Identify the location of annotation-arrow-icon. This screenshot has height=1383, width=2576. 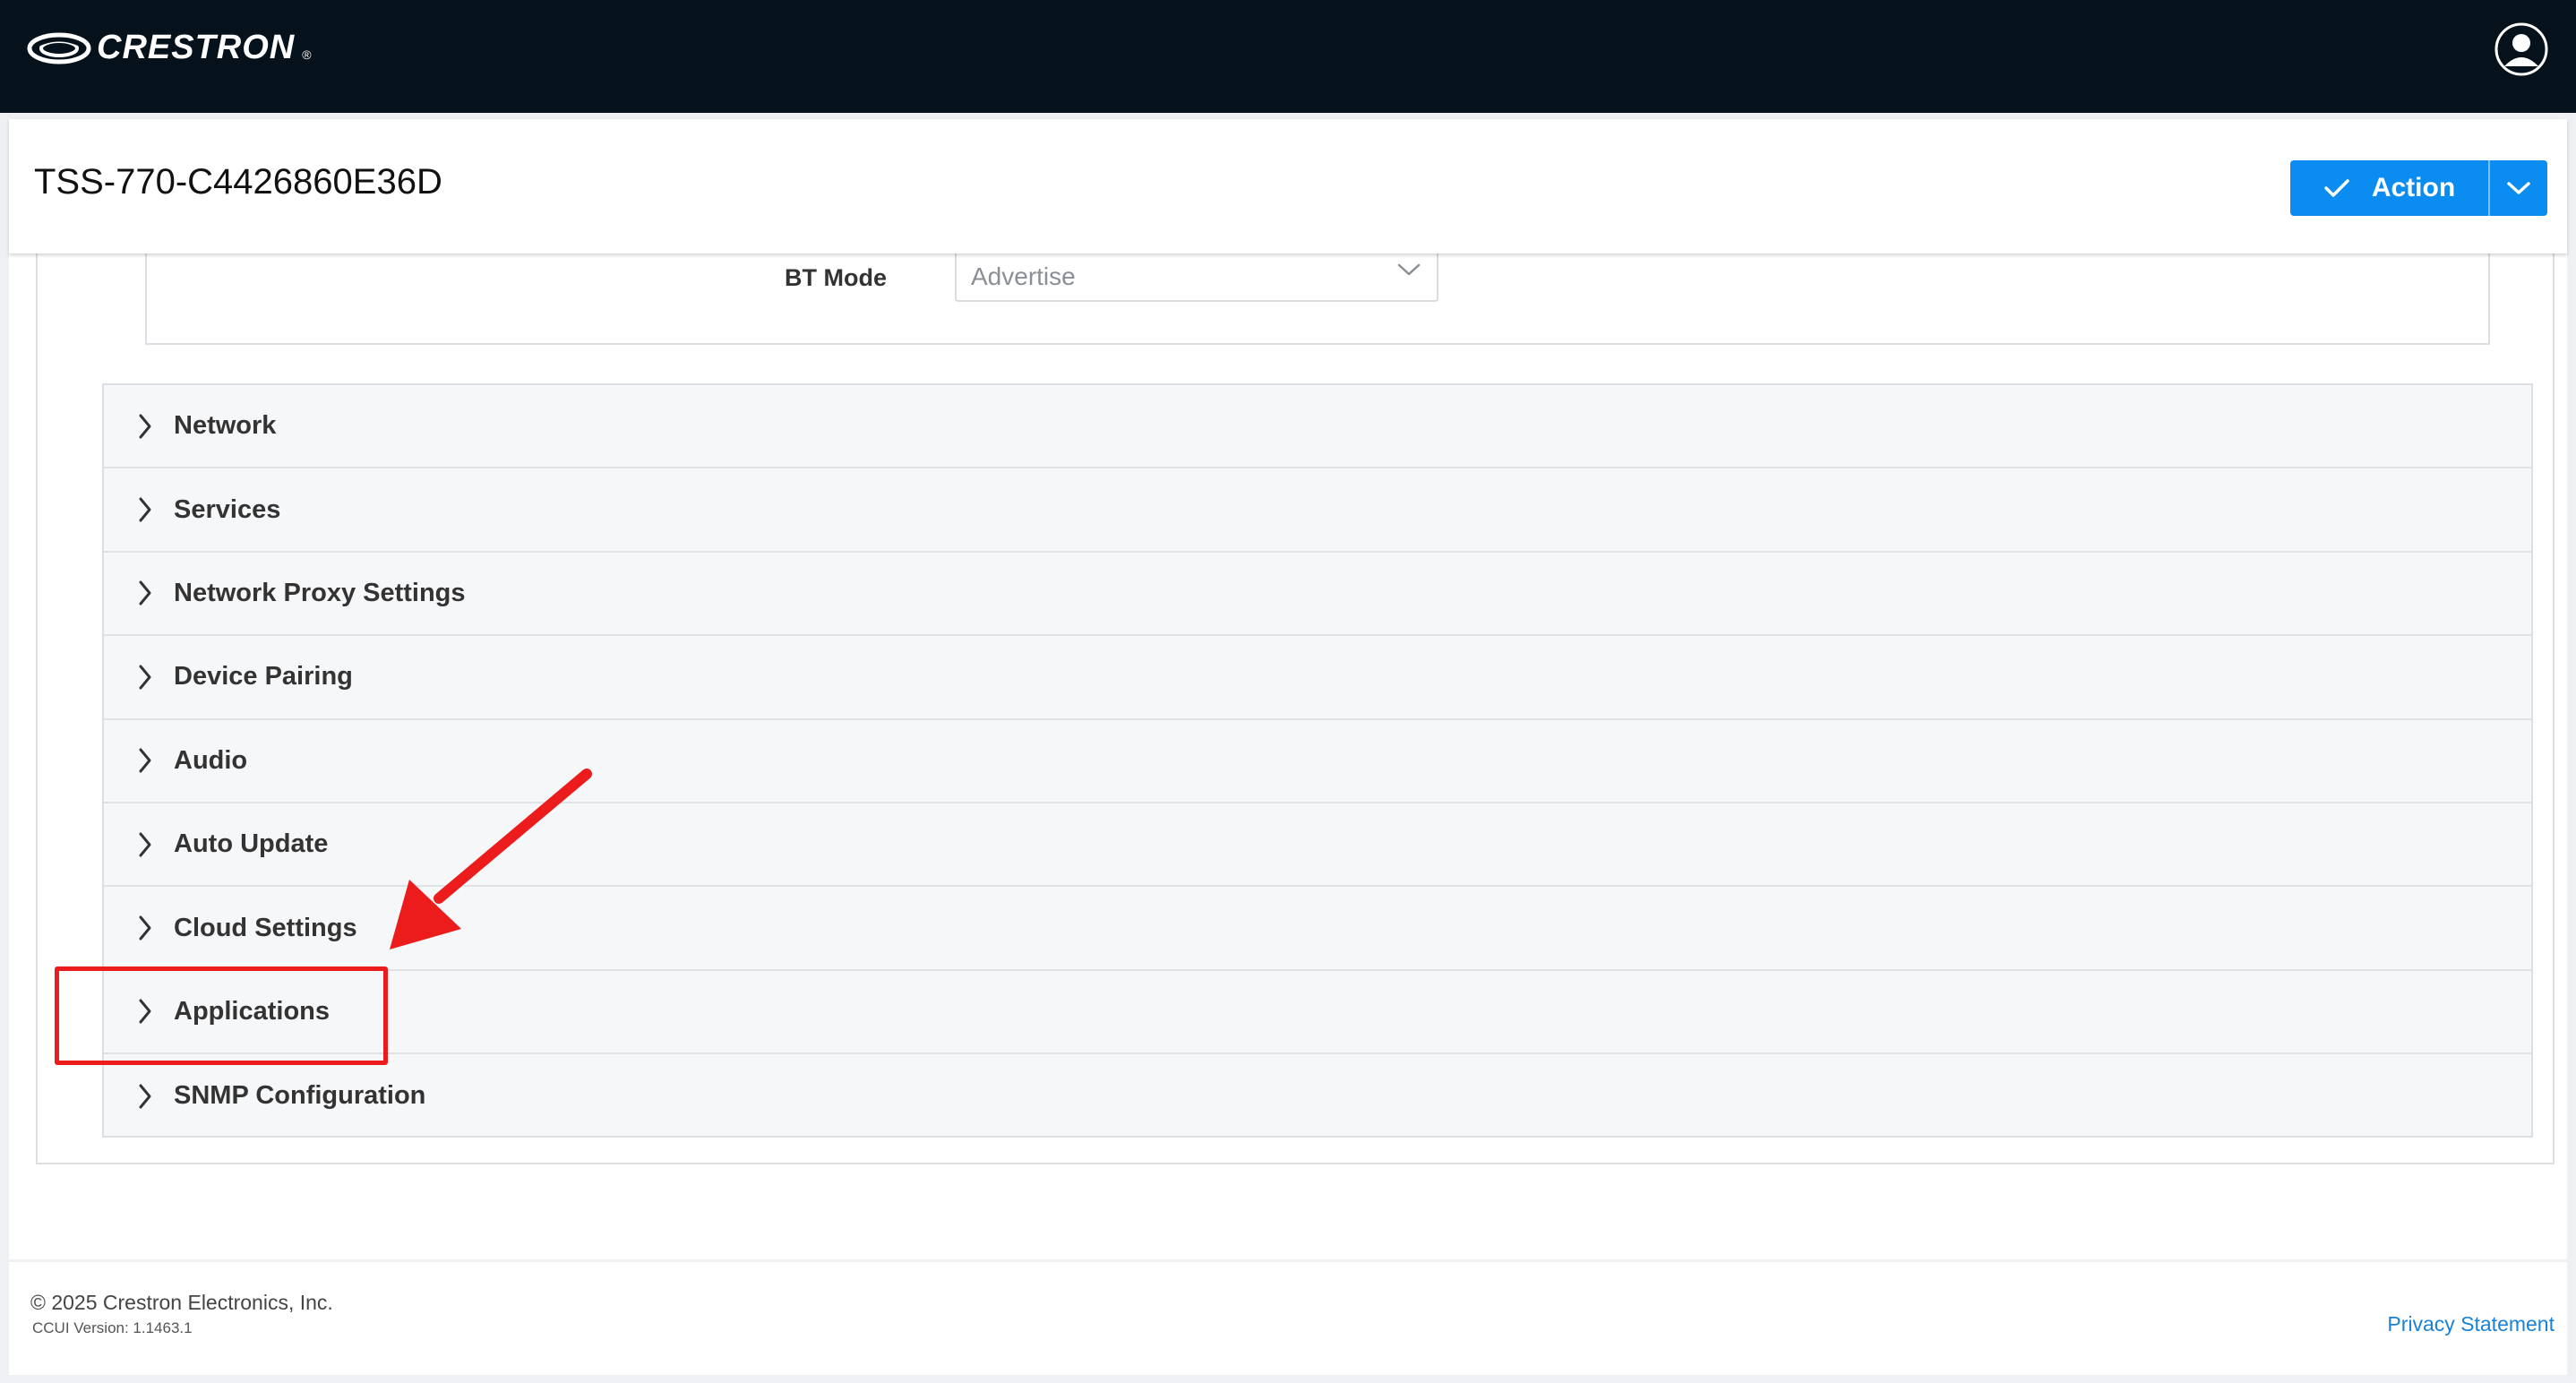
(491, 859).